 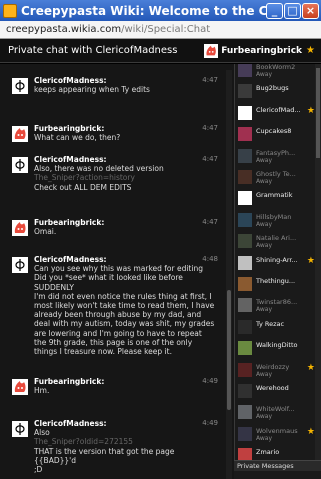 What do you see at coordinates (310, 10) in the screenshot?
I see `close-button: ×` at bounding box center [310, 10].